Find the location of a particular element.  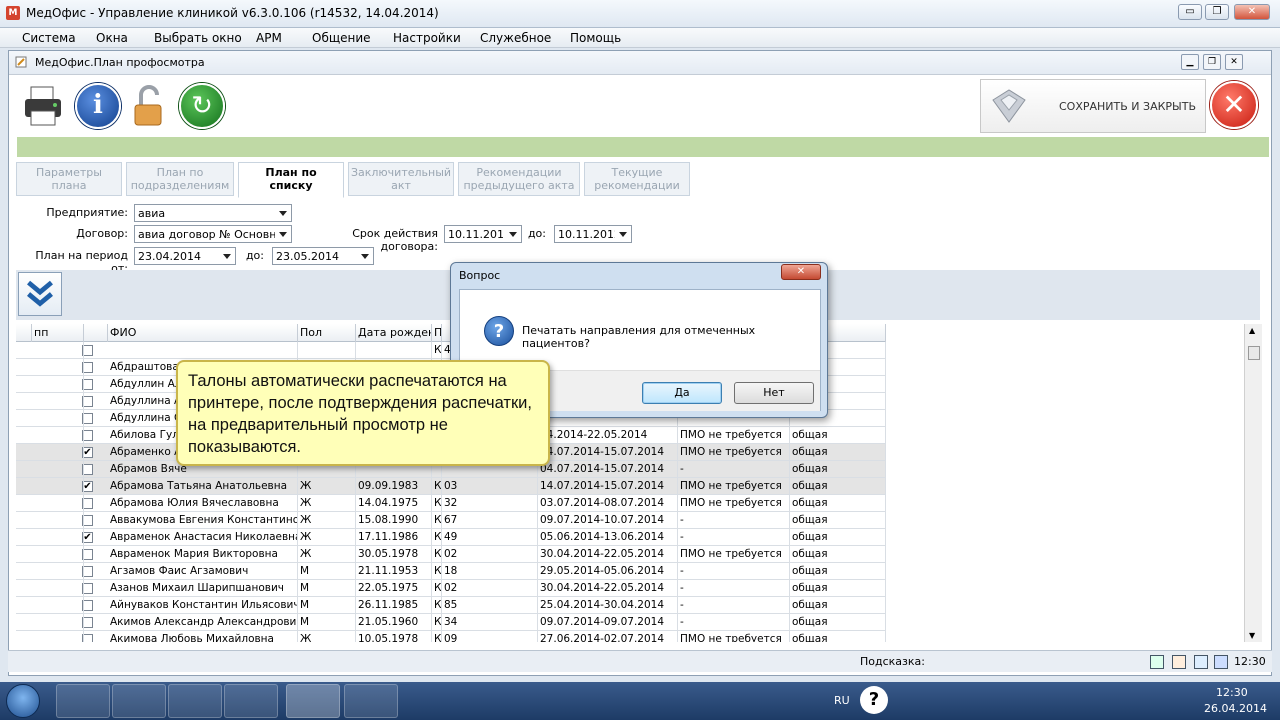

taskbar-ie-icon is located at coordinates (83, 701).